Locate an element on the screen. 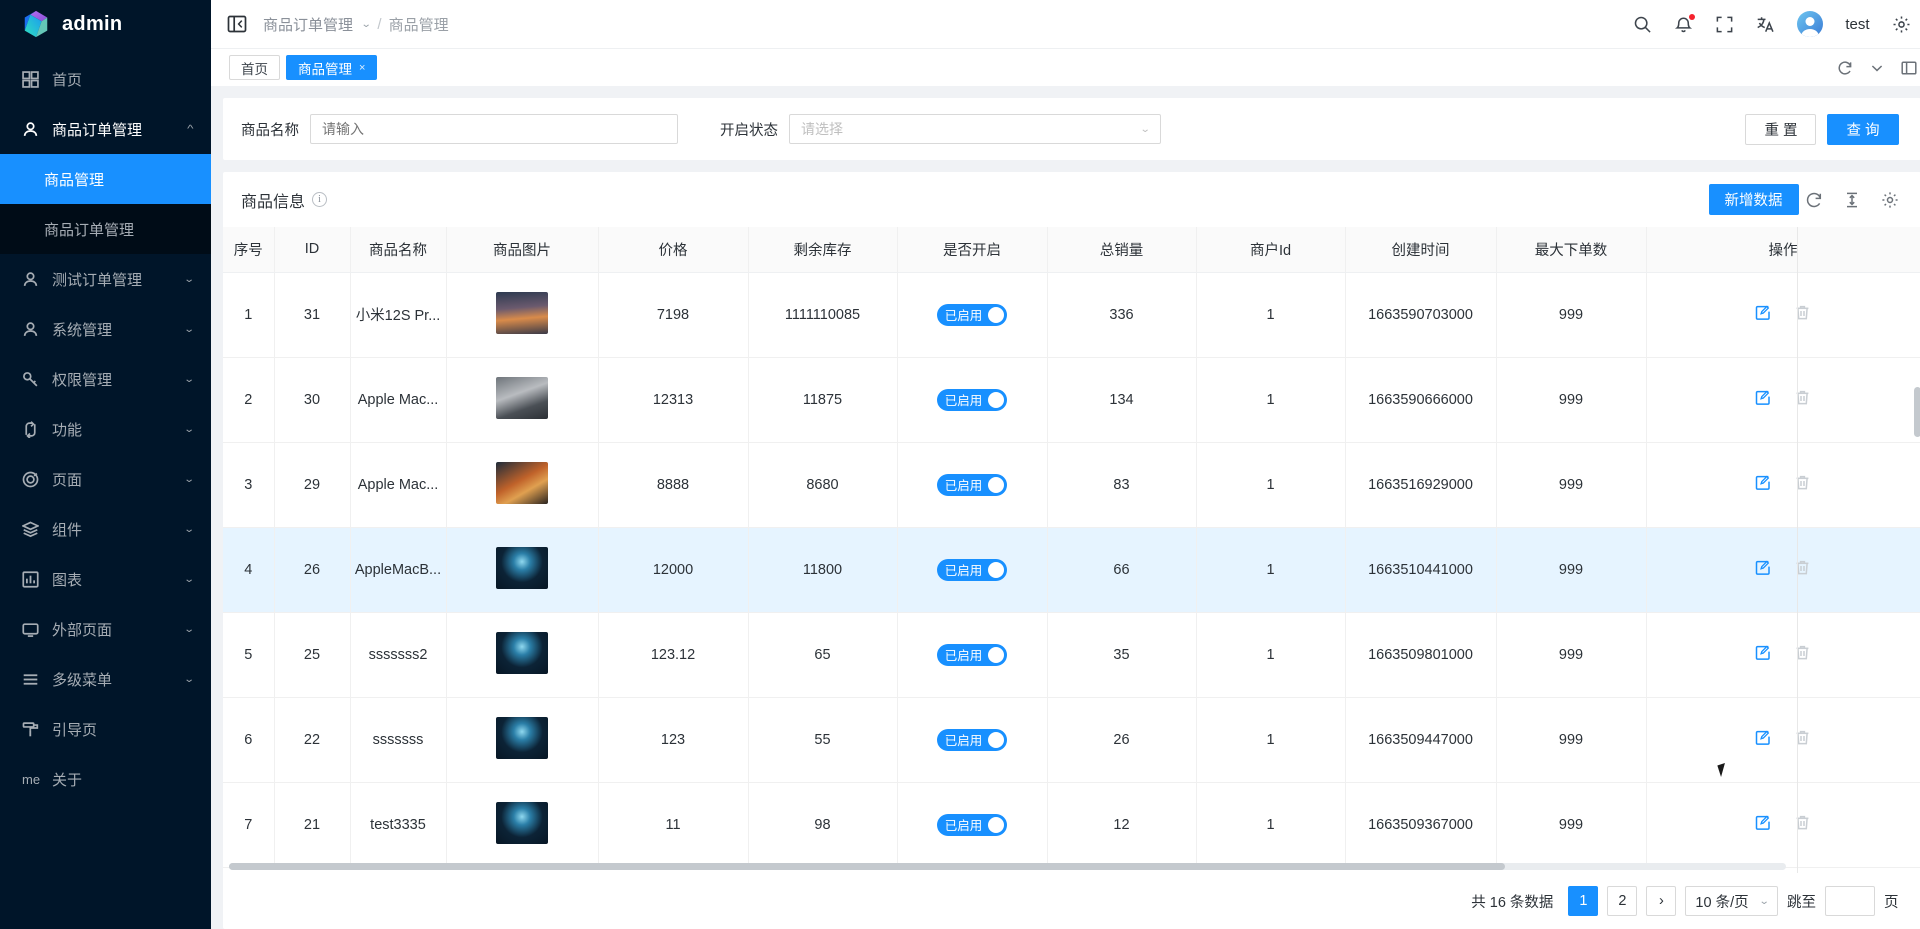 This screenshot has height=929, width=1920. page-size-select: 10 条/页 ⌄ is located at coordinates (1731, 901).